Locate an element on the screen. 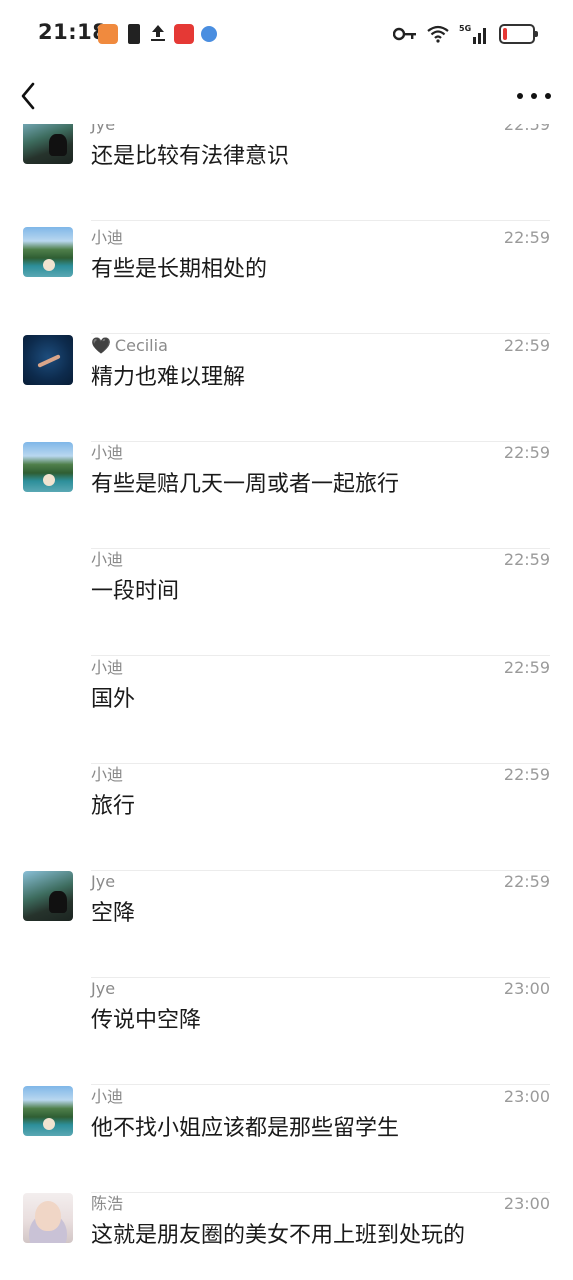 This screenshot has width=573, height=1280. back-button is located at coordinates (29, 96).